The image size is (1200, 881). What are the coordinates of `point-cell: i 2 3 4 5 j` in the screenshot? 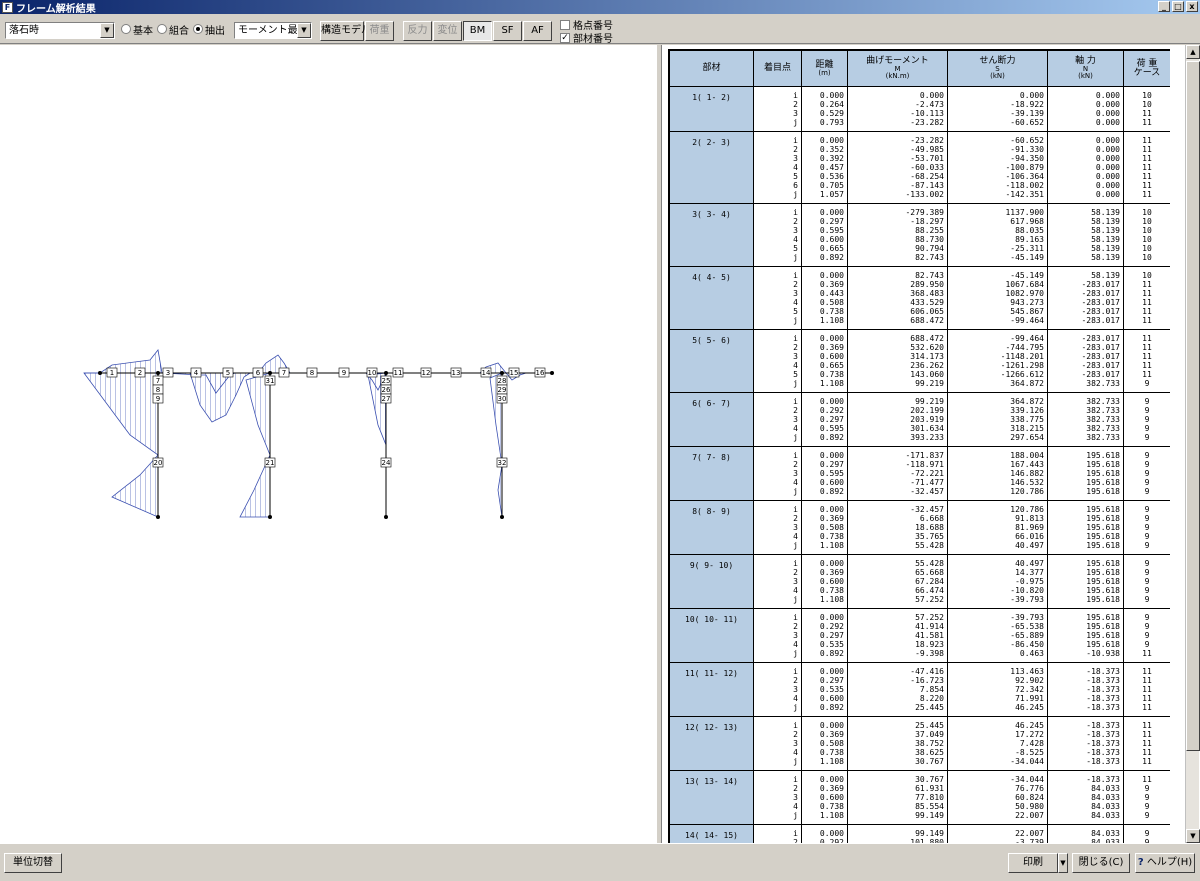 It's located at (777, 361).